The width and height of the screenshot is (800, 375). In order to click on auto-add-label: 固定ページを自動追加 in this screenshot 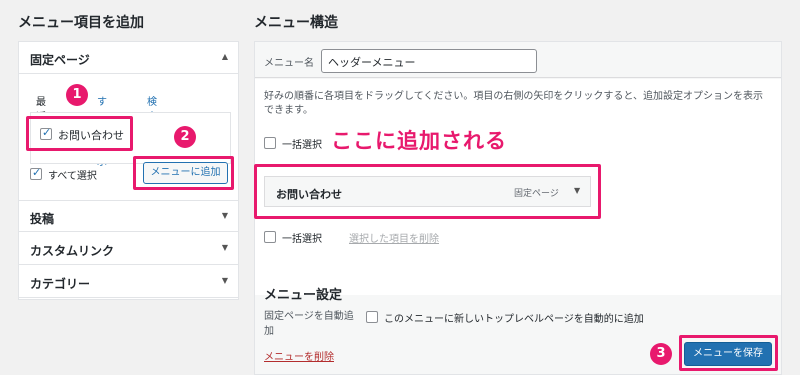, I will do `click(309, 324)`.